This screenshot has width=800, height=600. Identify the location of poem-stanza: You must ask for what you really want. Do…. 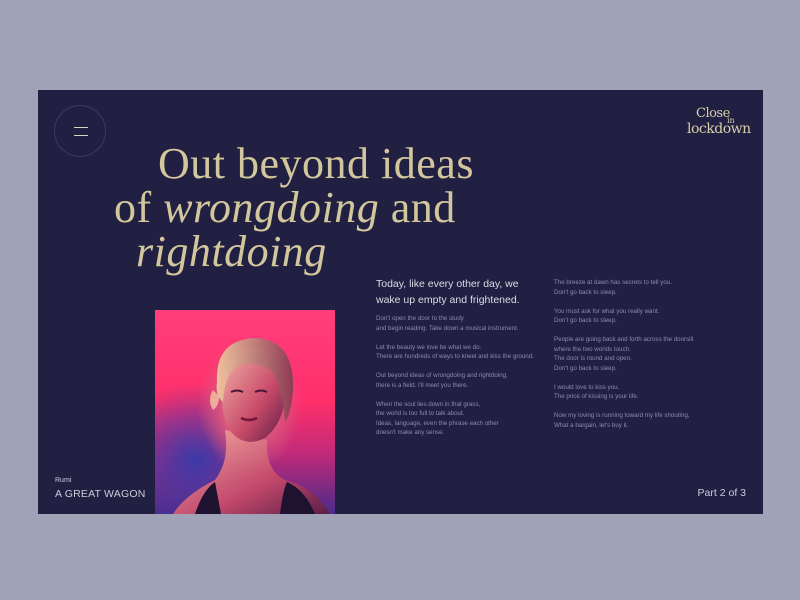
(644, 316).